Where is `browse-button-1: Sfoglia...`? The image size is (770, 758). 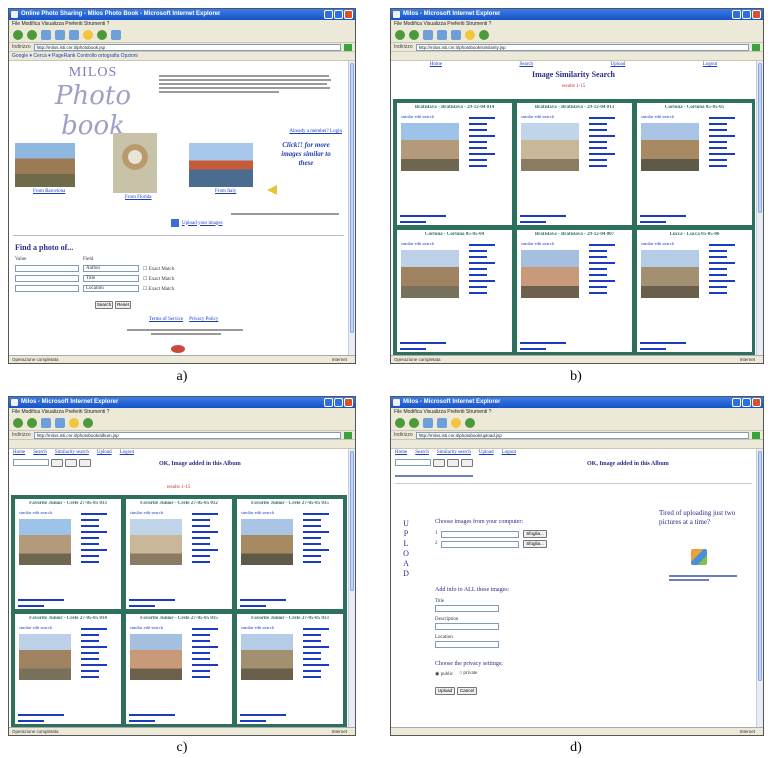 browse-button-1: Sfoglia... is located at coordinates (535, 534).